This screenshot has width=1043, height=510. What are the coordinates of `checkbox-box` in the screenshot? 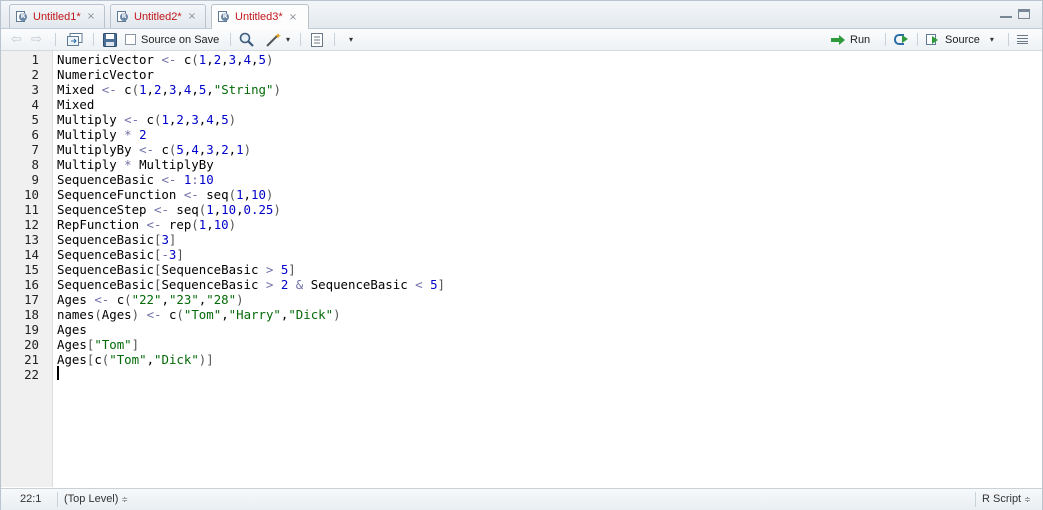 It's located at (130, 39).